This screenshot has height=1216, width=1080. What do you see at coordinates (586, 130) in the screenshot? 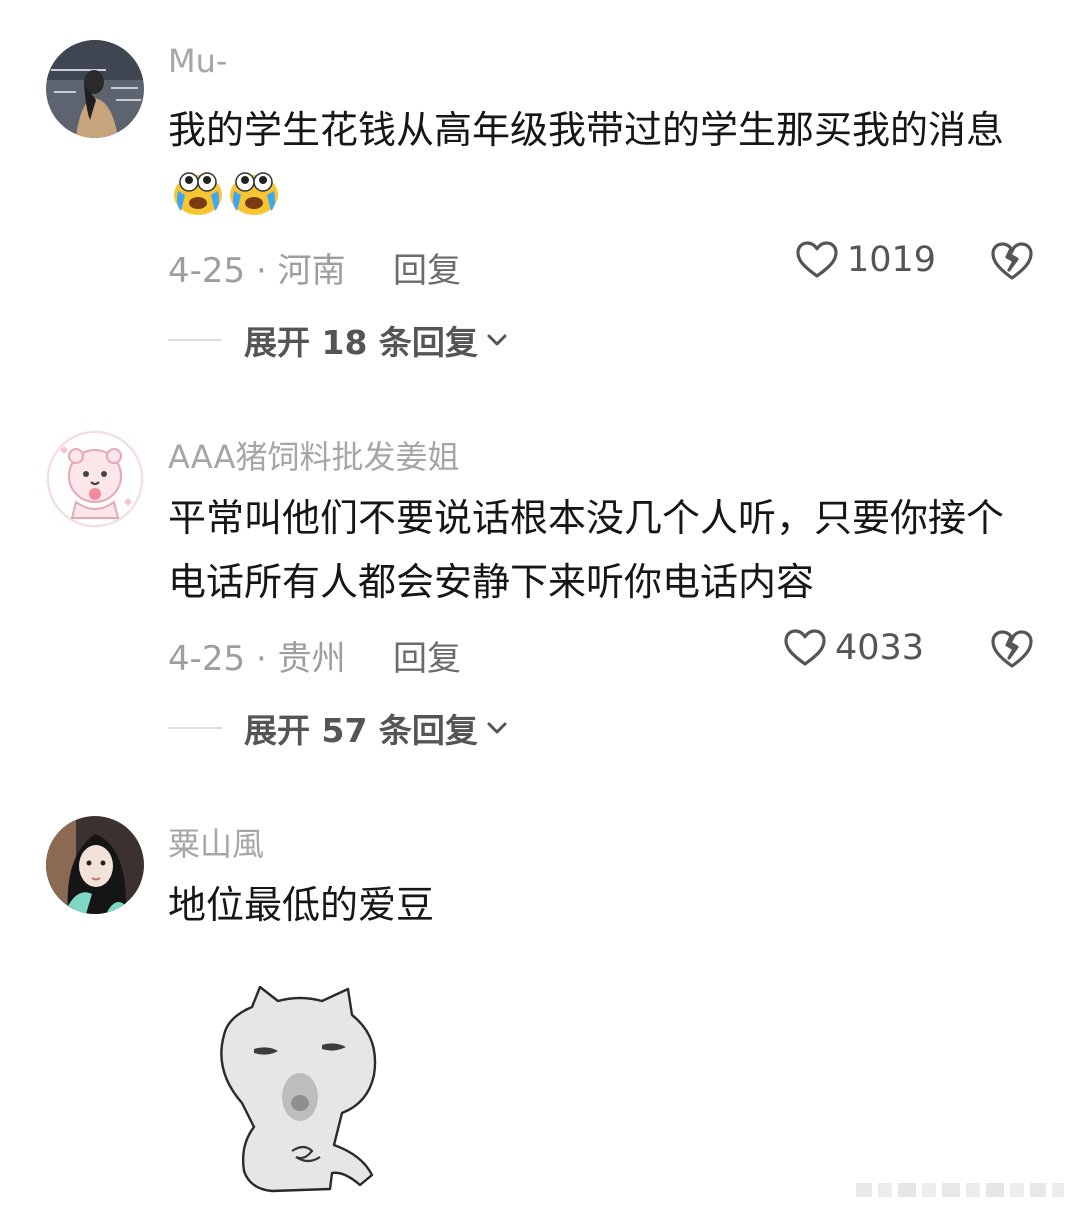
I see `comment-text-content: 我的学生花钱从高年级我带过的学生那买我的消息` at bounding box center [586, 130].